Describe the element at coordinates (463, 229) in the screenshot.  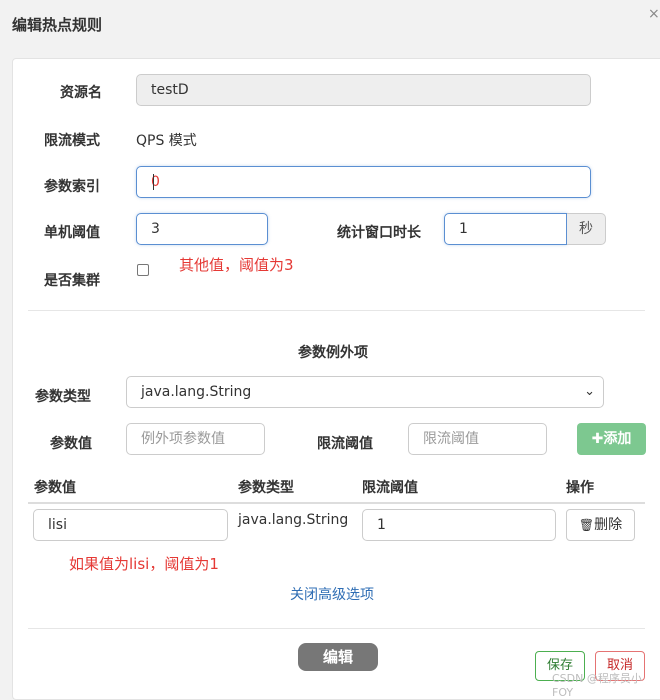
I see `window-value: 1` at that location.